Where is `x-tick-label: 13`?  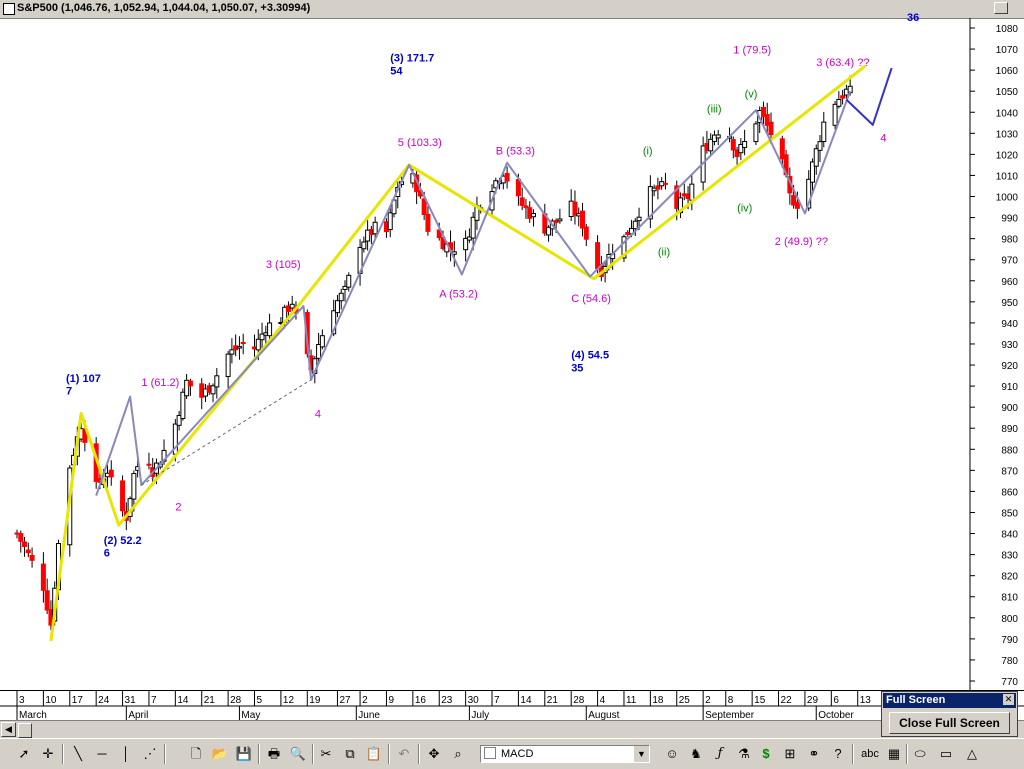
x-tick-label: 13 is located at coordinates (866, 700).